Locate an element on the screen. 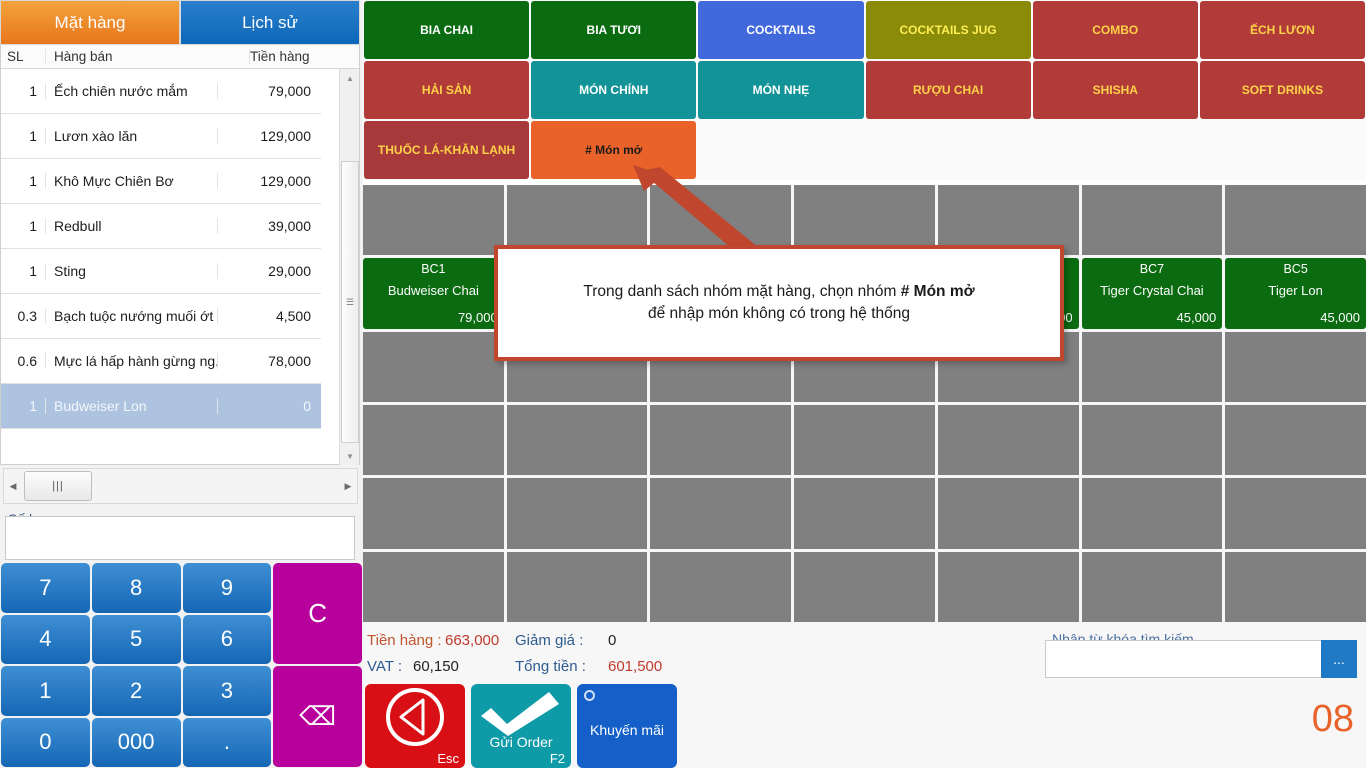 The width and height of the screenshot is (1366, 768). order-list-vertical-scrollbar: ▲ ☰ ▼ is located at coordinates (349, 267).